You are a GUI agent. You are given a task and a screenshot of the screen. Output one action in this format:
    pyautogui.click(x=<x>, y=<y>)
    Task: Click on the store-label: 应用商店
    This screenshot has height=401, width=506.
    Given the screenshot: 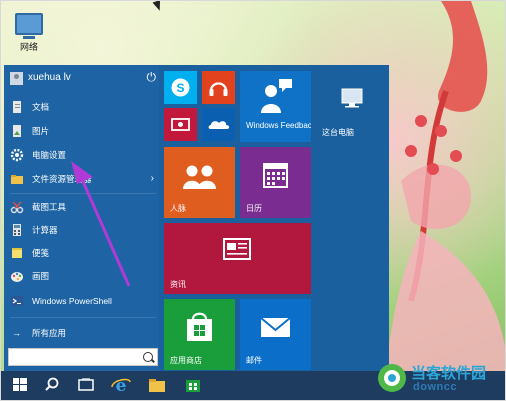 What is the action you would take?
    pyautogui.click(x=186, y=360)
    